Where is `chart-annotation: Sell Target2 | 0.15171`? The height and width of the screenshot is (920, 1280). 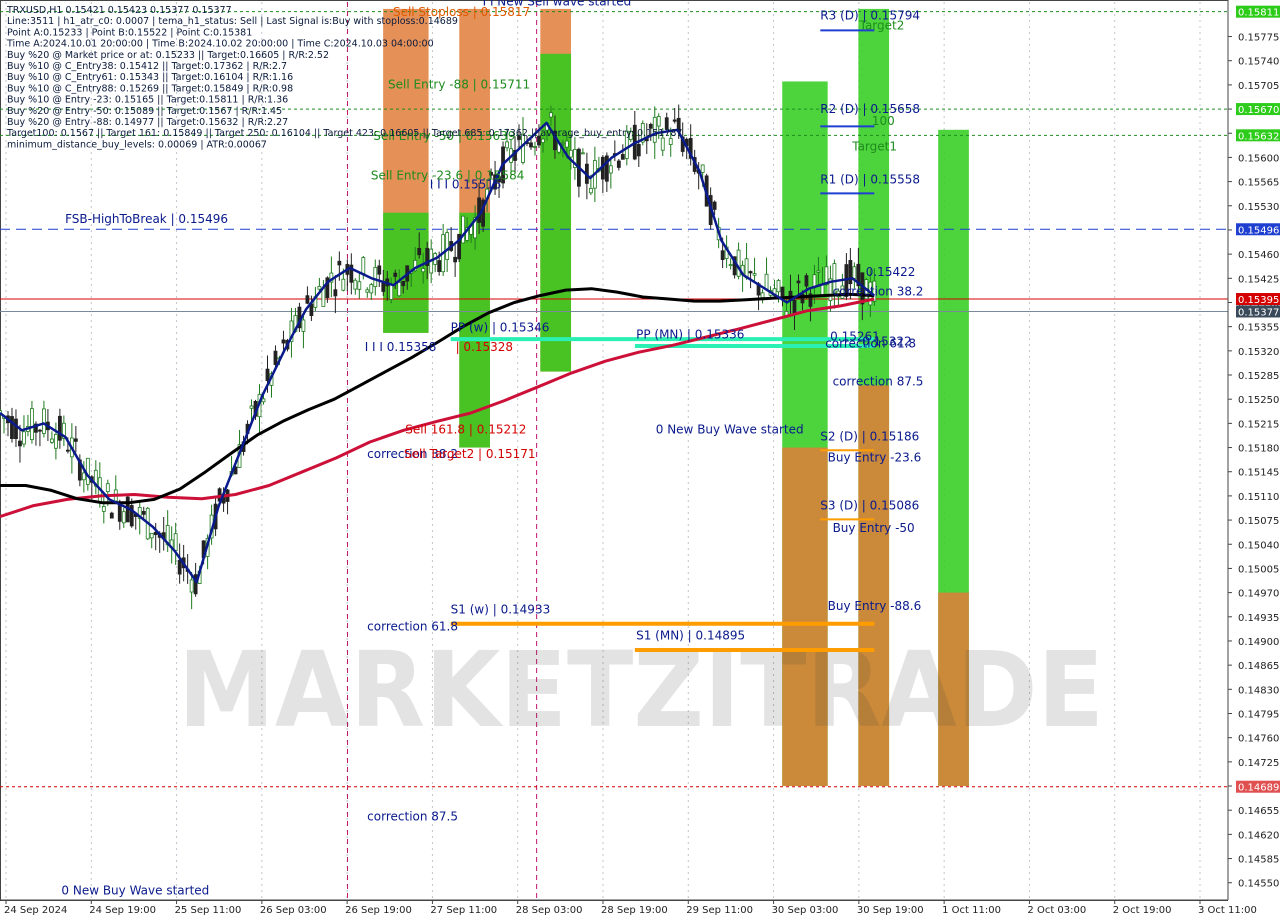 chart-annotation: Sell Target2 | 0.15171 is located at coordinates (470, 454).